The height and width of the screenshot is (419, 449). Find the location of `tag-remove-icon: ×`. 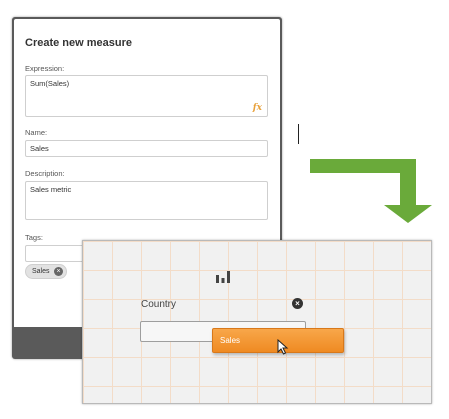

tag-remove-icon: × is located at coordinates (58, 271).